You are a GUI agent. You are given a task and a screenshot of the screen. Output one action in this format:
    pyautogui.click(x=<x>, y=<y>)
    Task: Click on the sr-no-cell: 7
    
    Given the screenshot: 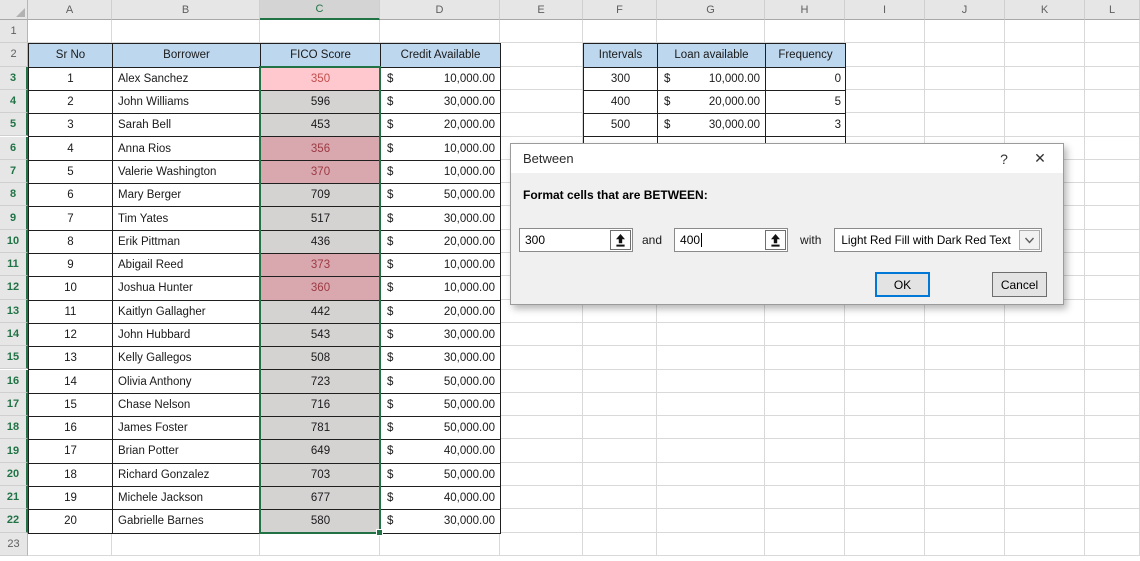 What is the action you would take?
    pyautogui.click(x=71, y=219)
    